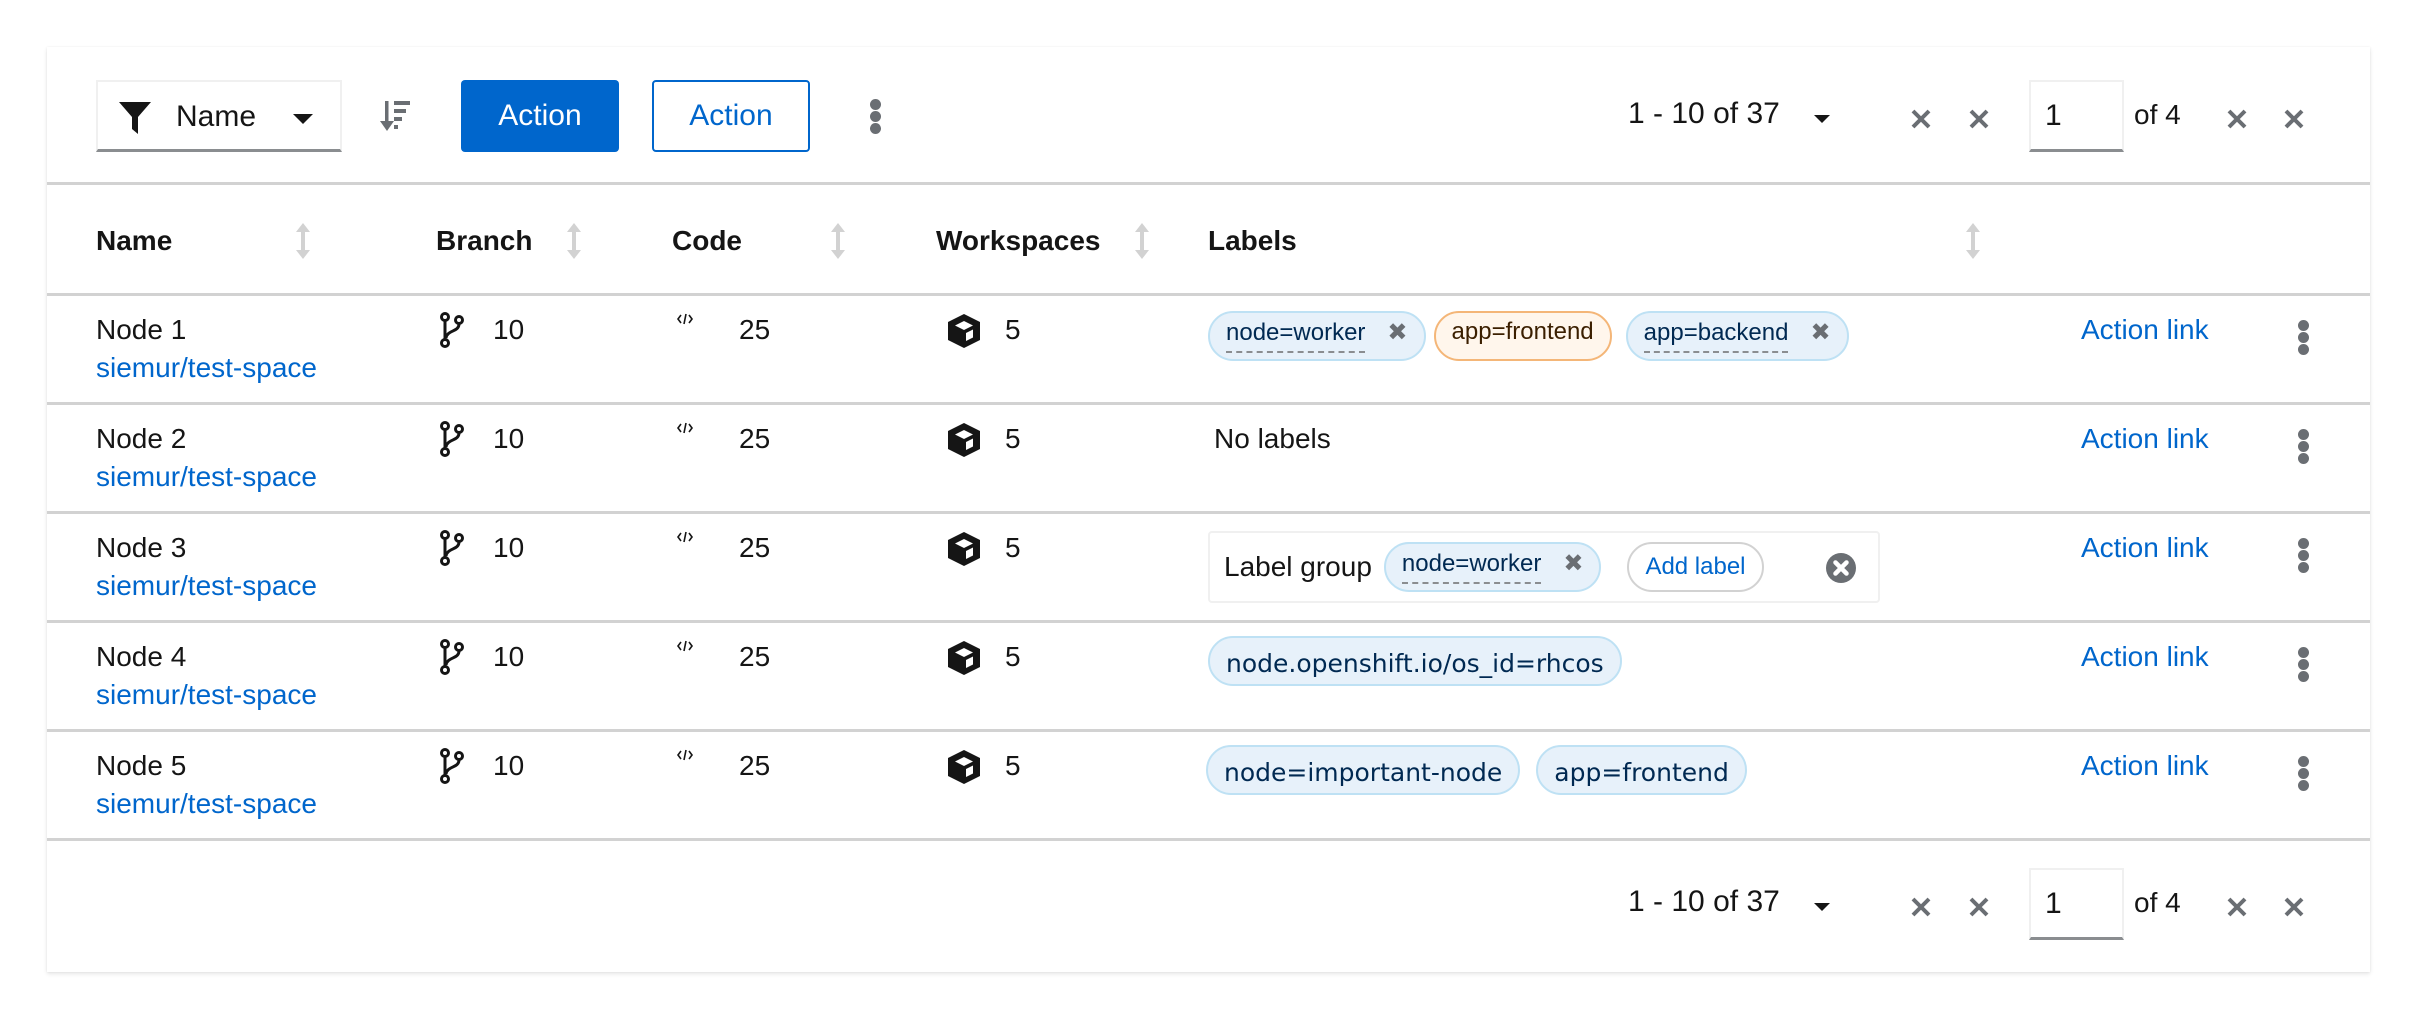 This screenshot has width=2418, height=1020. I want to click on page-count: of 4, so click(2157, 902).